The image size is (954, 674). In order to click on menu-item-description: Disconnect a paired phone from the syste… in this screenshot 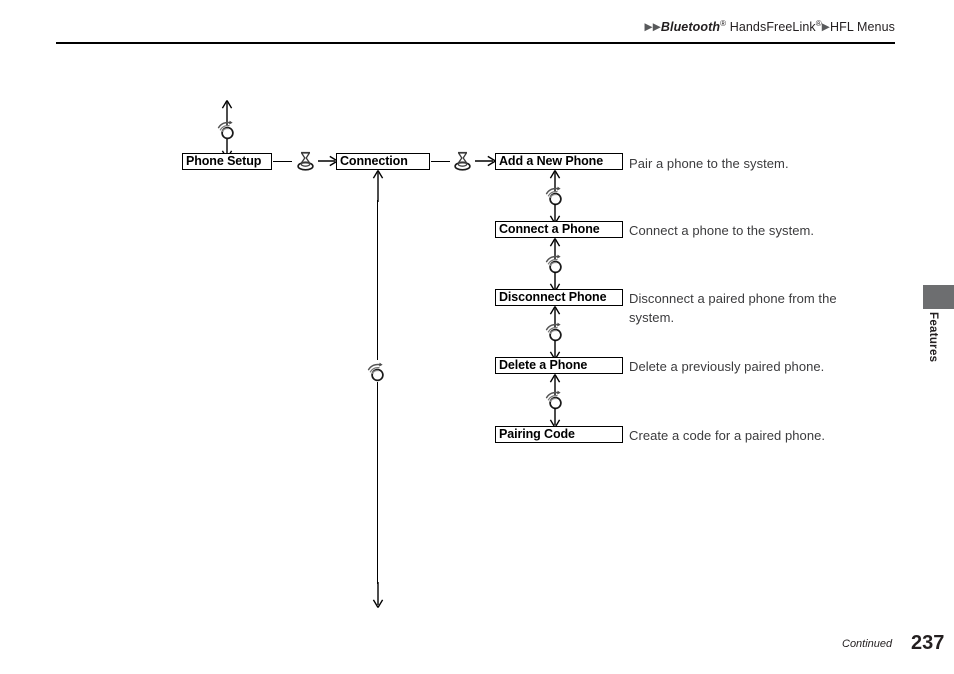, I will do `click(733, 308)`.